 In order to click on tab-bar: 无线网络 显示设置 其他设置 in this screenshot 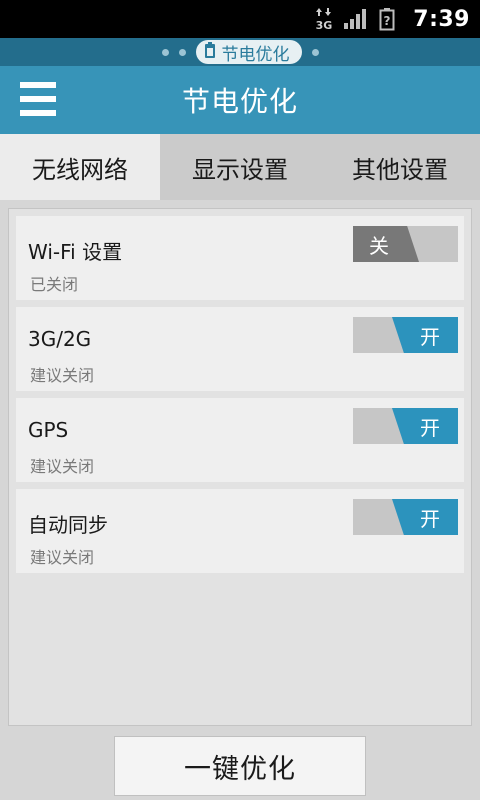, I will do `click(240, 167)`.